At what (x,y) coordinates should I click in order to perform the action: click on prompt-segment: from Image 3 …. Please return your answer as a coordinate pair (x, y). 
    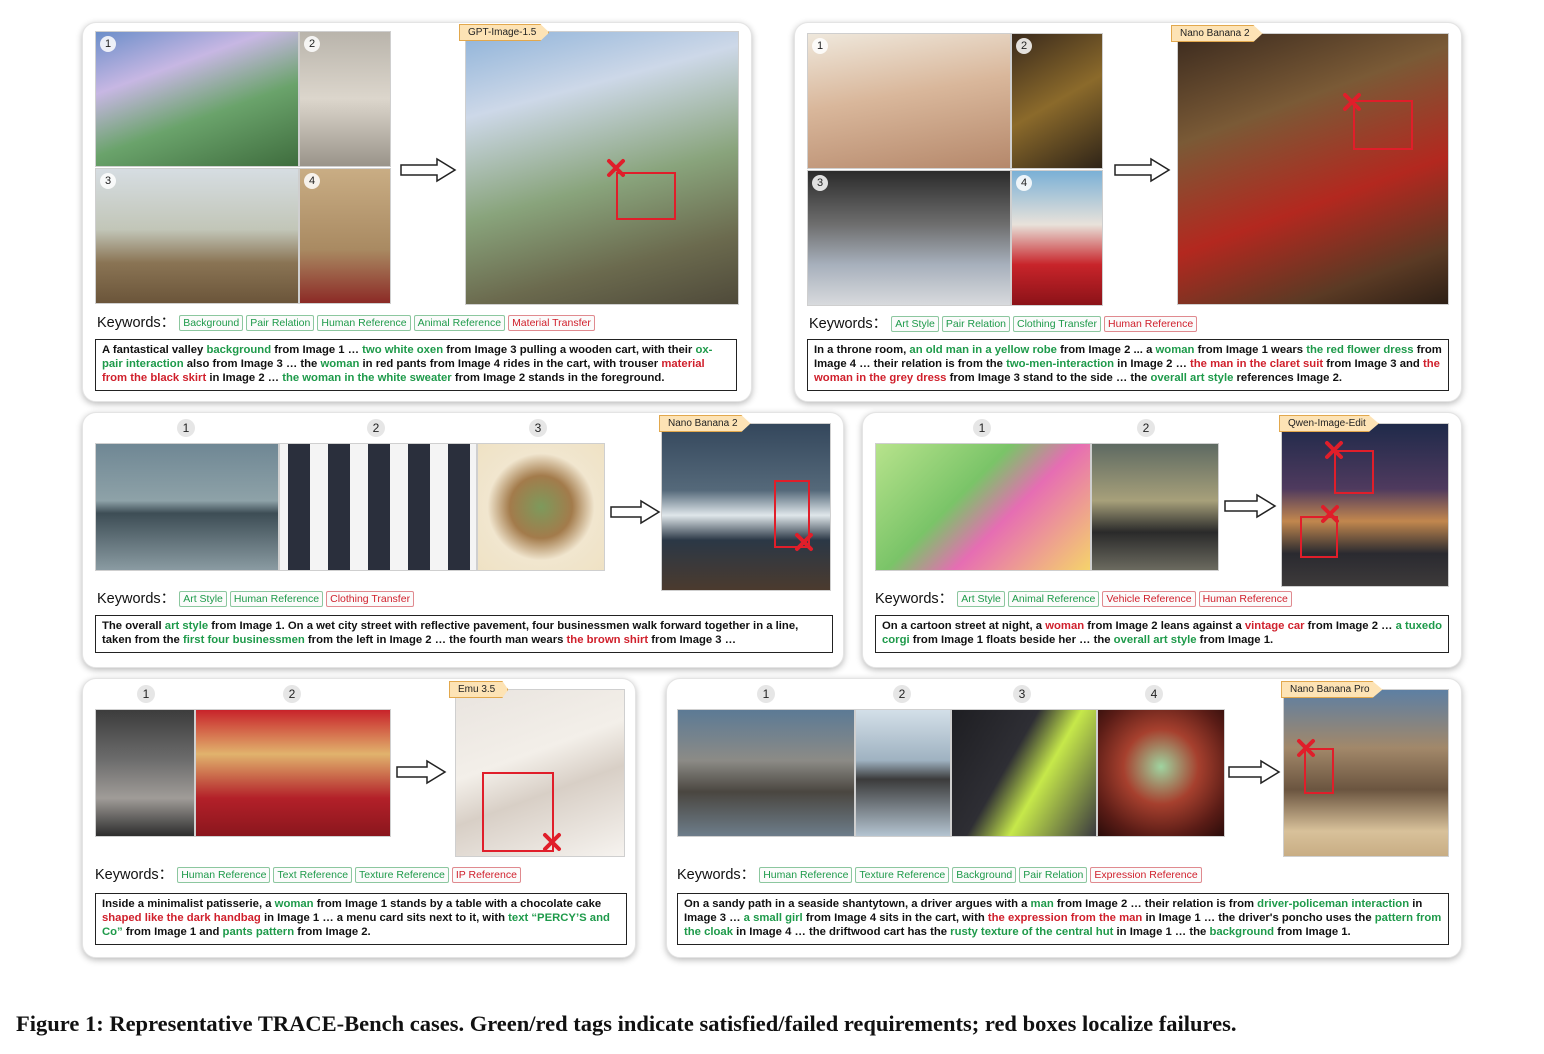
    Looking at the image, I should click on (692, 640).